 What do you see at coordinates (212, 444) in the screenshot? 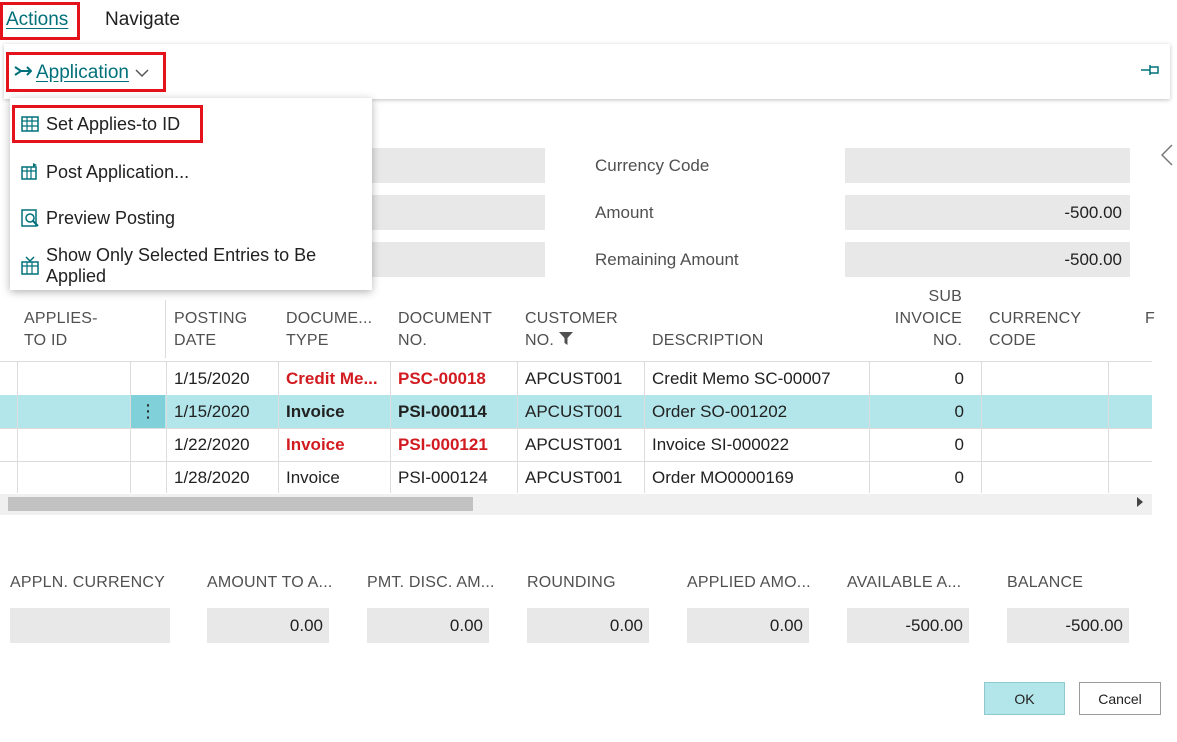
I see `posting-date-cell: 1/22/2020` at bounding box center [212, 444].